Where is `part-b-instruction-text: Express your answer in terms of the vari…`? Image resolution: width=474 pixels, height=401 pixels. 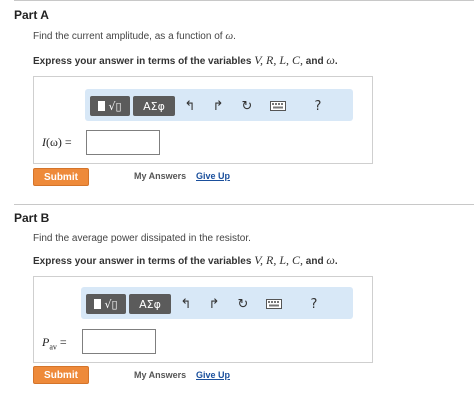
part-b-instruction-text: Express your answer in terms of the vari… is located at coordinates (144, 261).